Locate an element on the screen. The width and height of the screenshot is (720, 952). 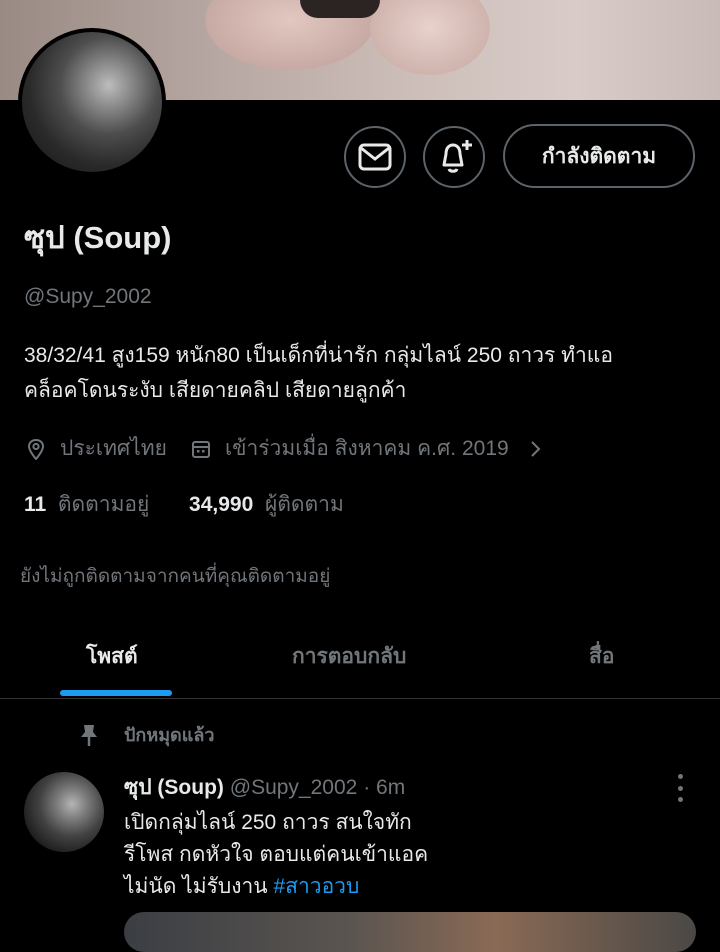
following-button: กำลังติดตาม is located at coordinates (599, 156).